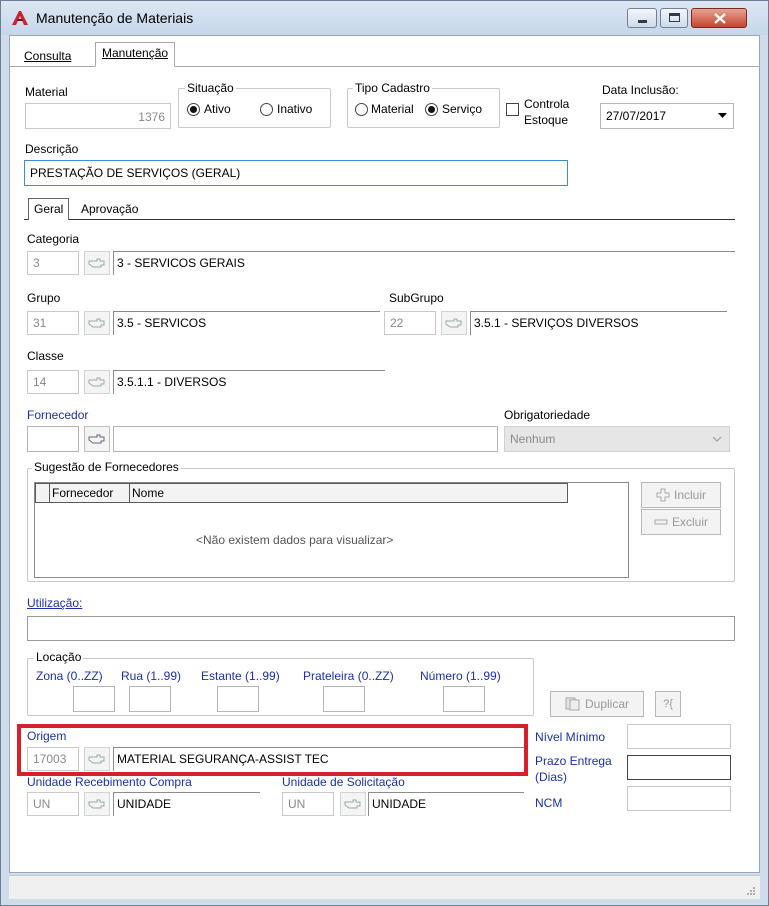  Describe the element at coordinates (460, 676) in the screenshot. I see `numero-label: Número (1..99)` at that location.